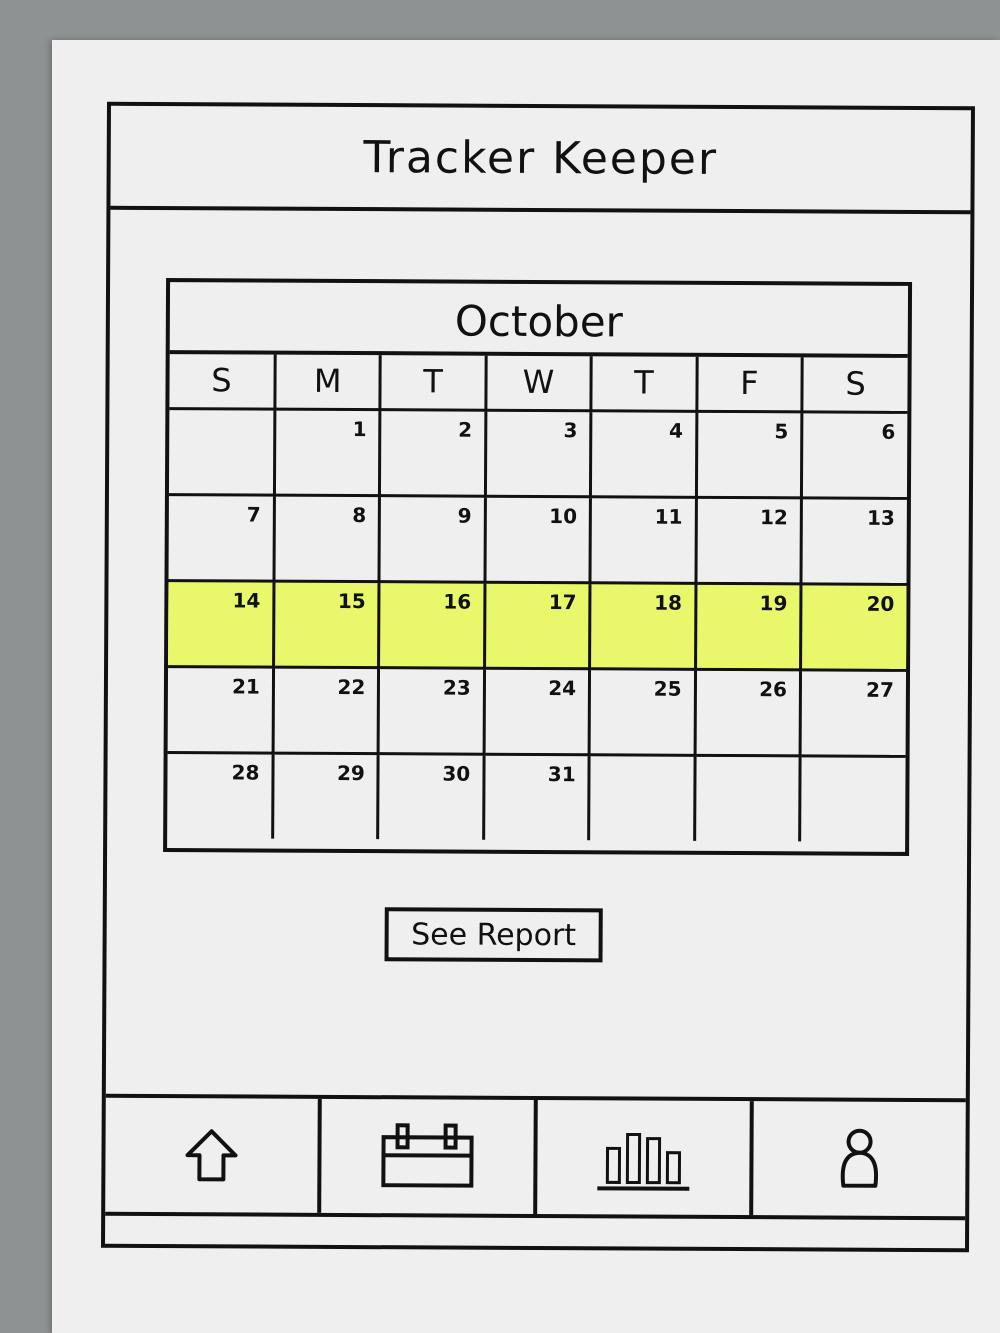 This screenshot has width=1000, height=1333. I want to click on day-cell: 24, so click(536, 711).